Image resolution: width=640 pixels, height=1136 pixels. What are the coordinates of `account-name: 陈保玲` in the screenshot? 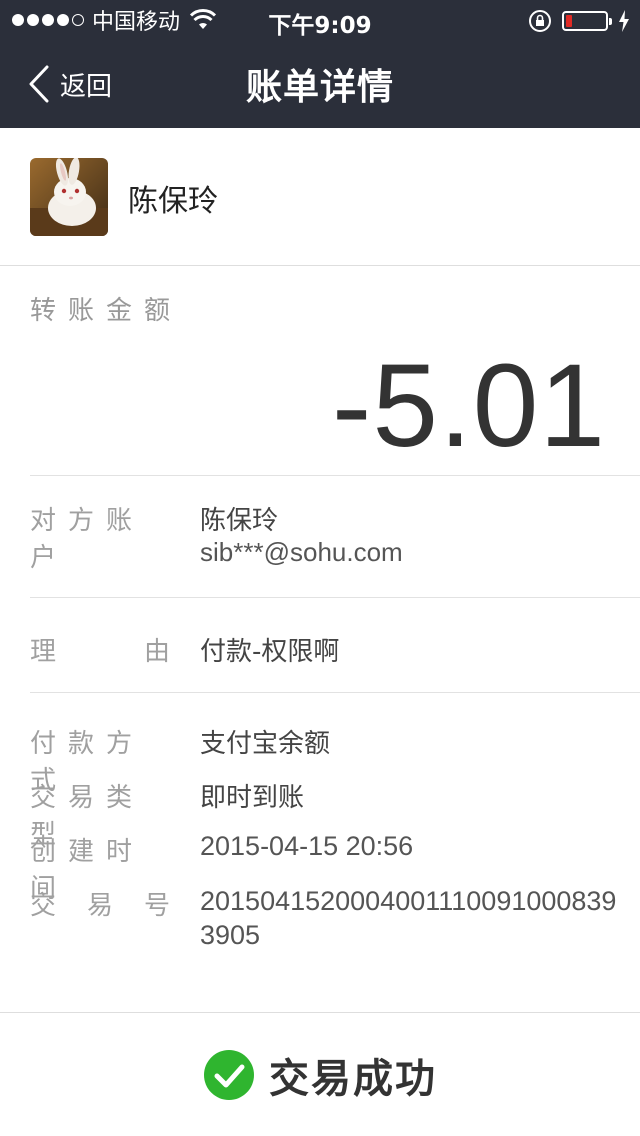 It's located at (239, 521).